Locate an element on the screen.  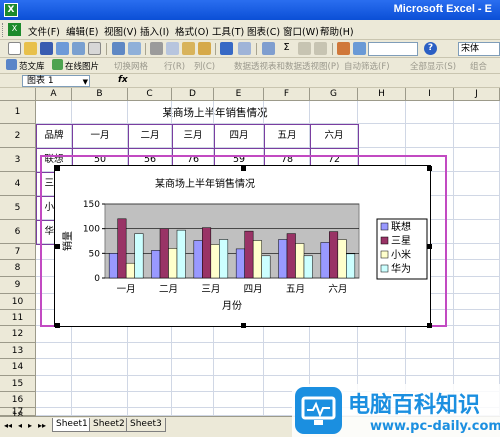
select-all-corner is located at coordinates (18, 94).